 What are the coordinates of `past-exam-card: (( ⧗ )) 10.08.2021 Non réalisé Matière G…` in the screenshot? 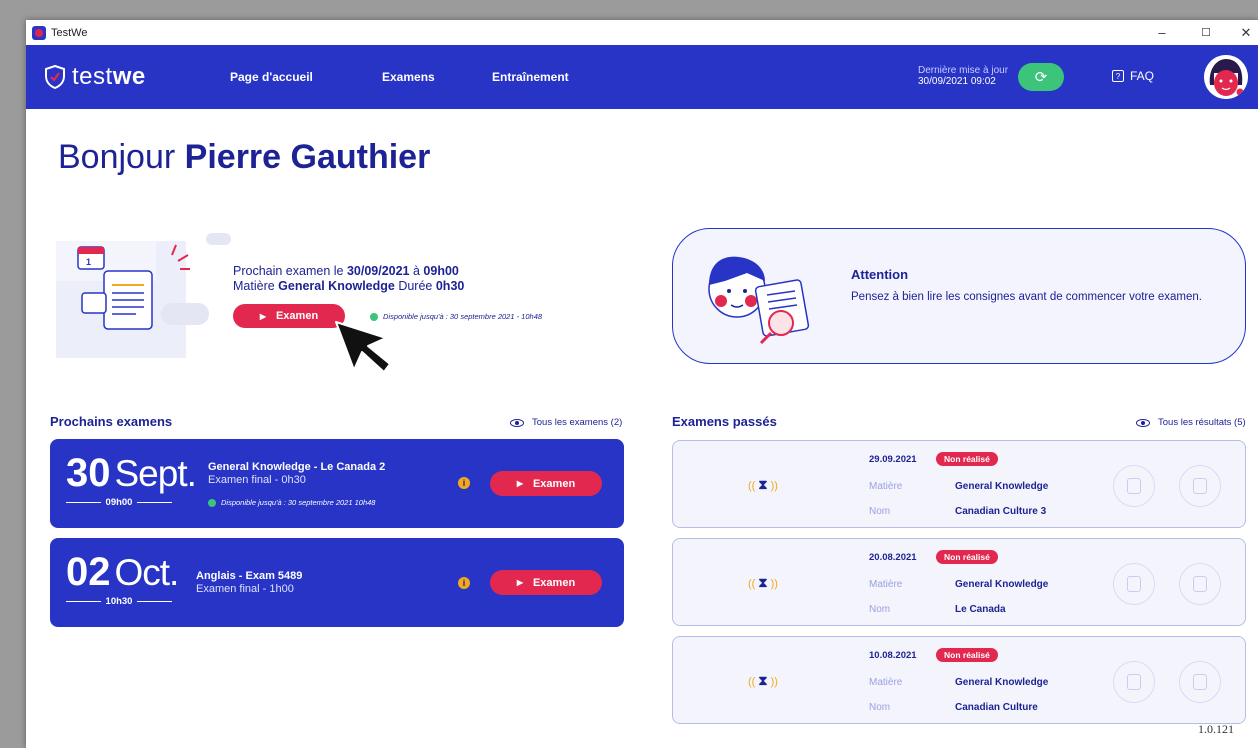 It's located at (959, 680).